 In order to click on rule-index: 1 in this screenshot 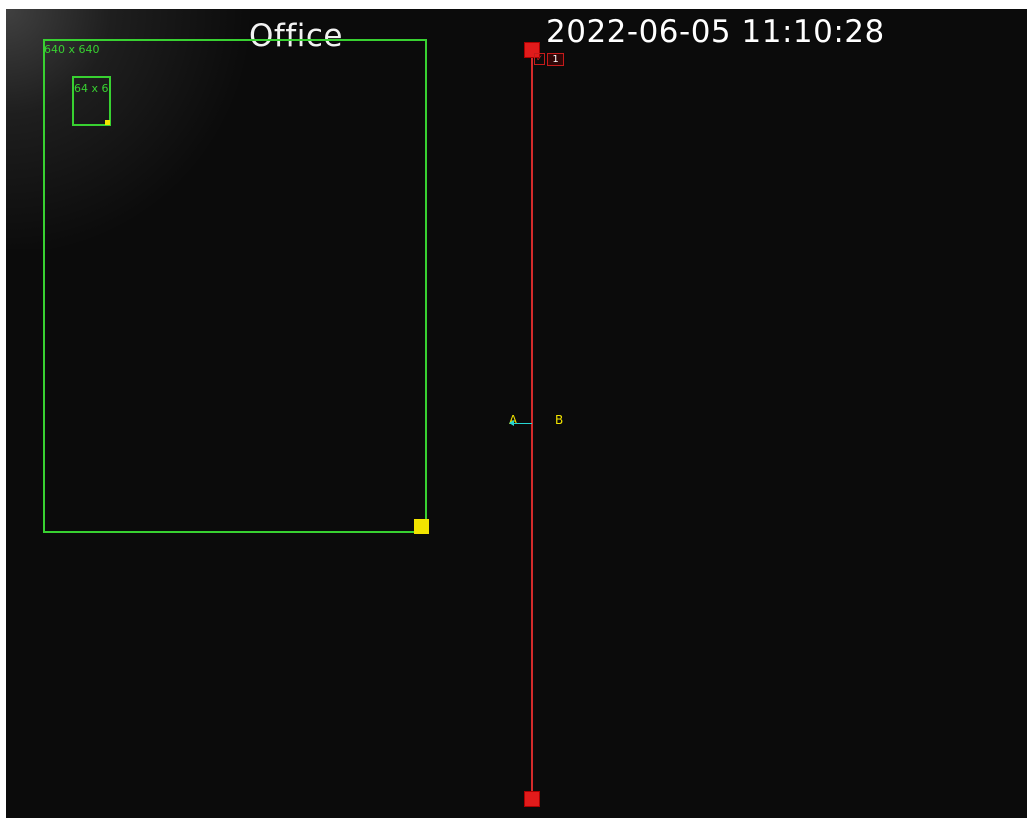, I will do `click(555, 59)`.